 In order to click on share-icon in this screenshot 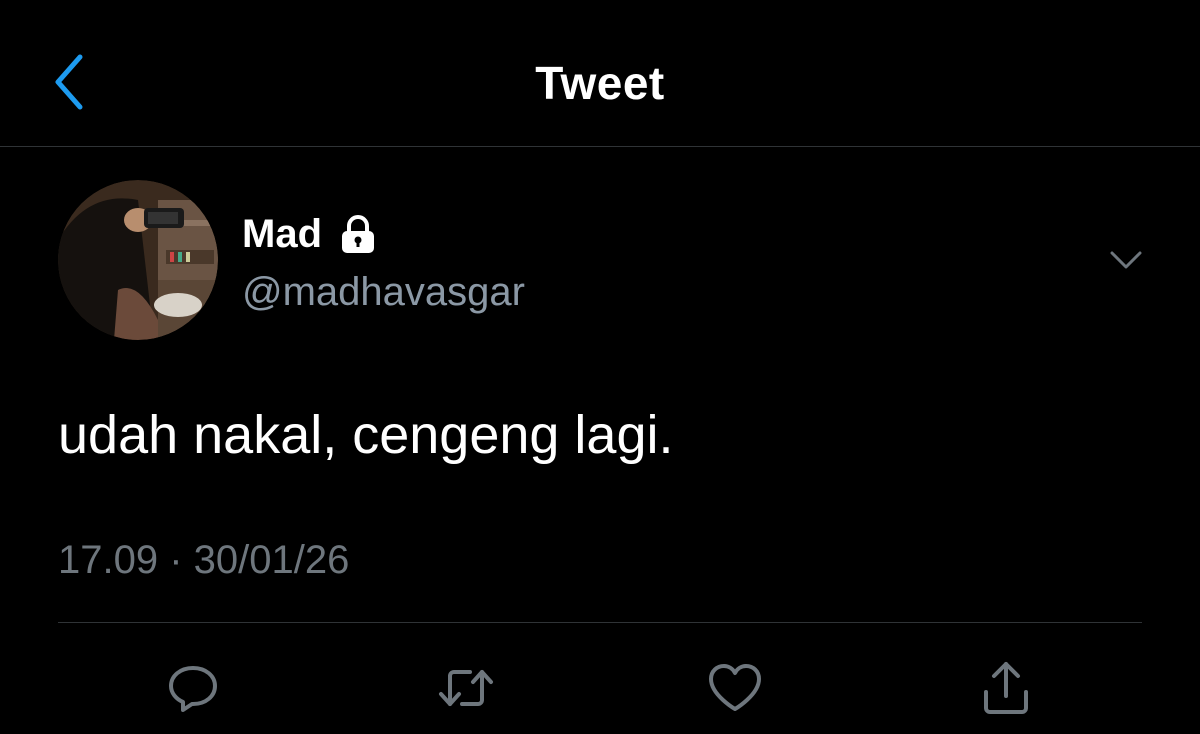, I will do `click(1006, 688)`.